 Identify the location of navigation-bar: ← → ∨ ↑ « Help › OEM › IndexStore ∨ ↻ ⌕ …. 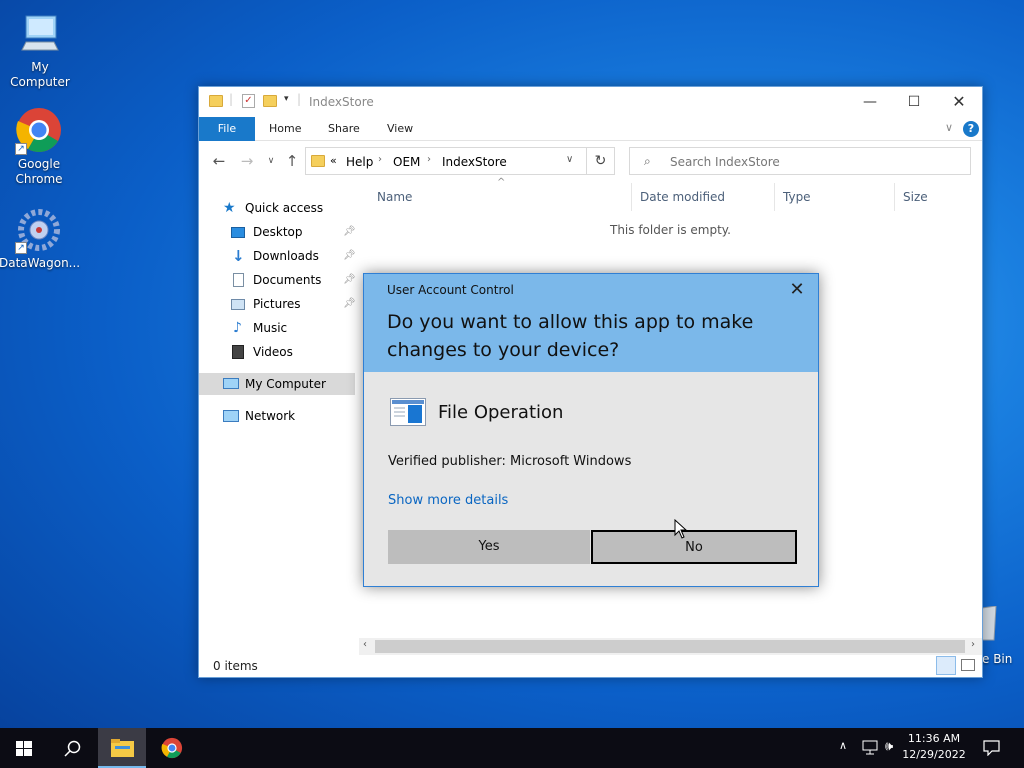
(590, 162).